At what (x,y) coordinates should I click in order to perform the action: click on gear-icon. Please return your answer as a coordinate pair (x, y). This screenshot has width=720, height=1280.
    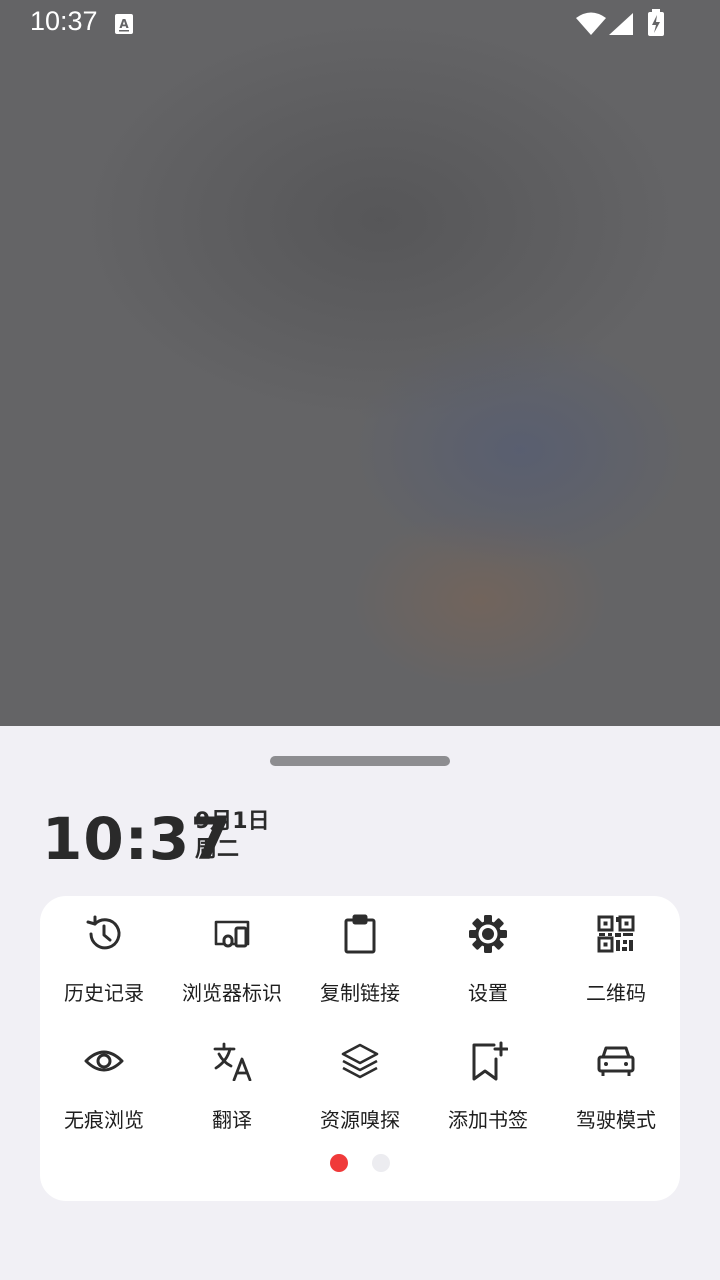
    Looking at the image, I should click on (488, 934).